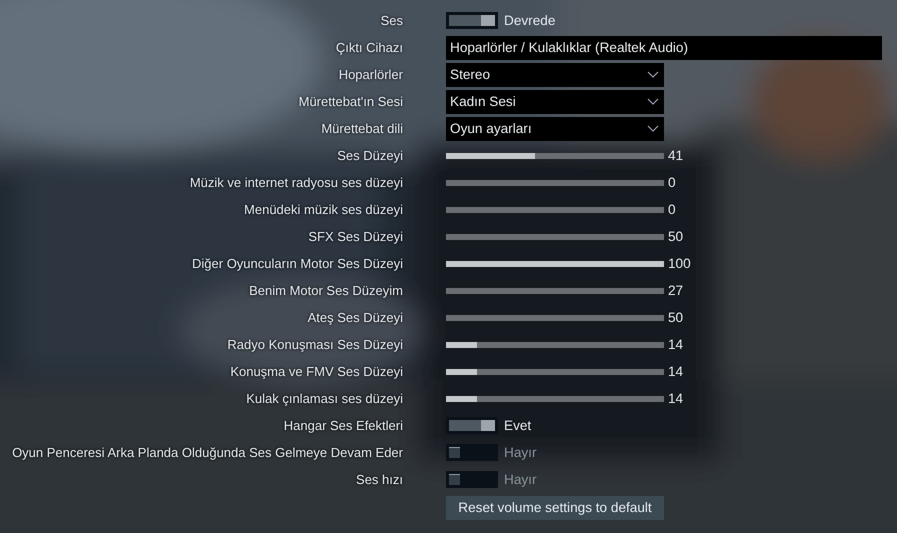  What do you see at coordinates (368, 48) in the screenshot?
I see `setting-label: Çıktı Cihazı` at bounding box center [368, 48].